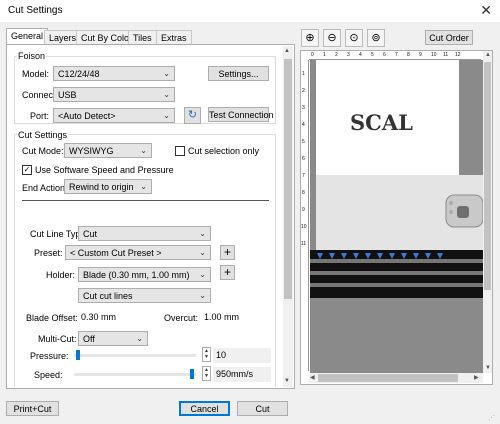  What do you see at coordinates (303, 193) in the screenshot?
I see `ruler-left-label: 8` at bounding box center [303, 193].